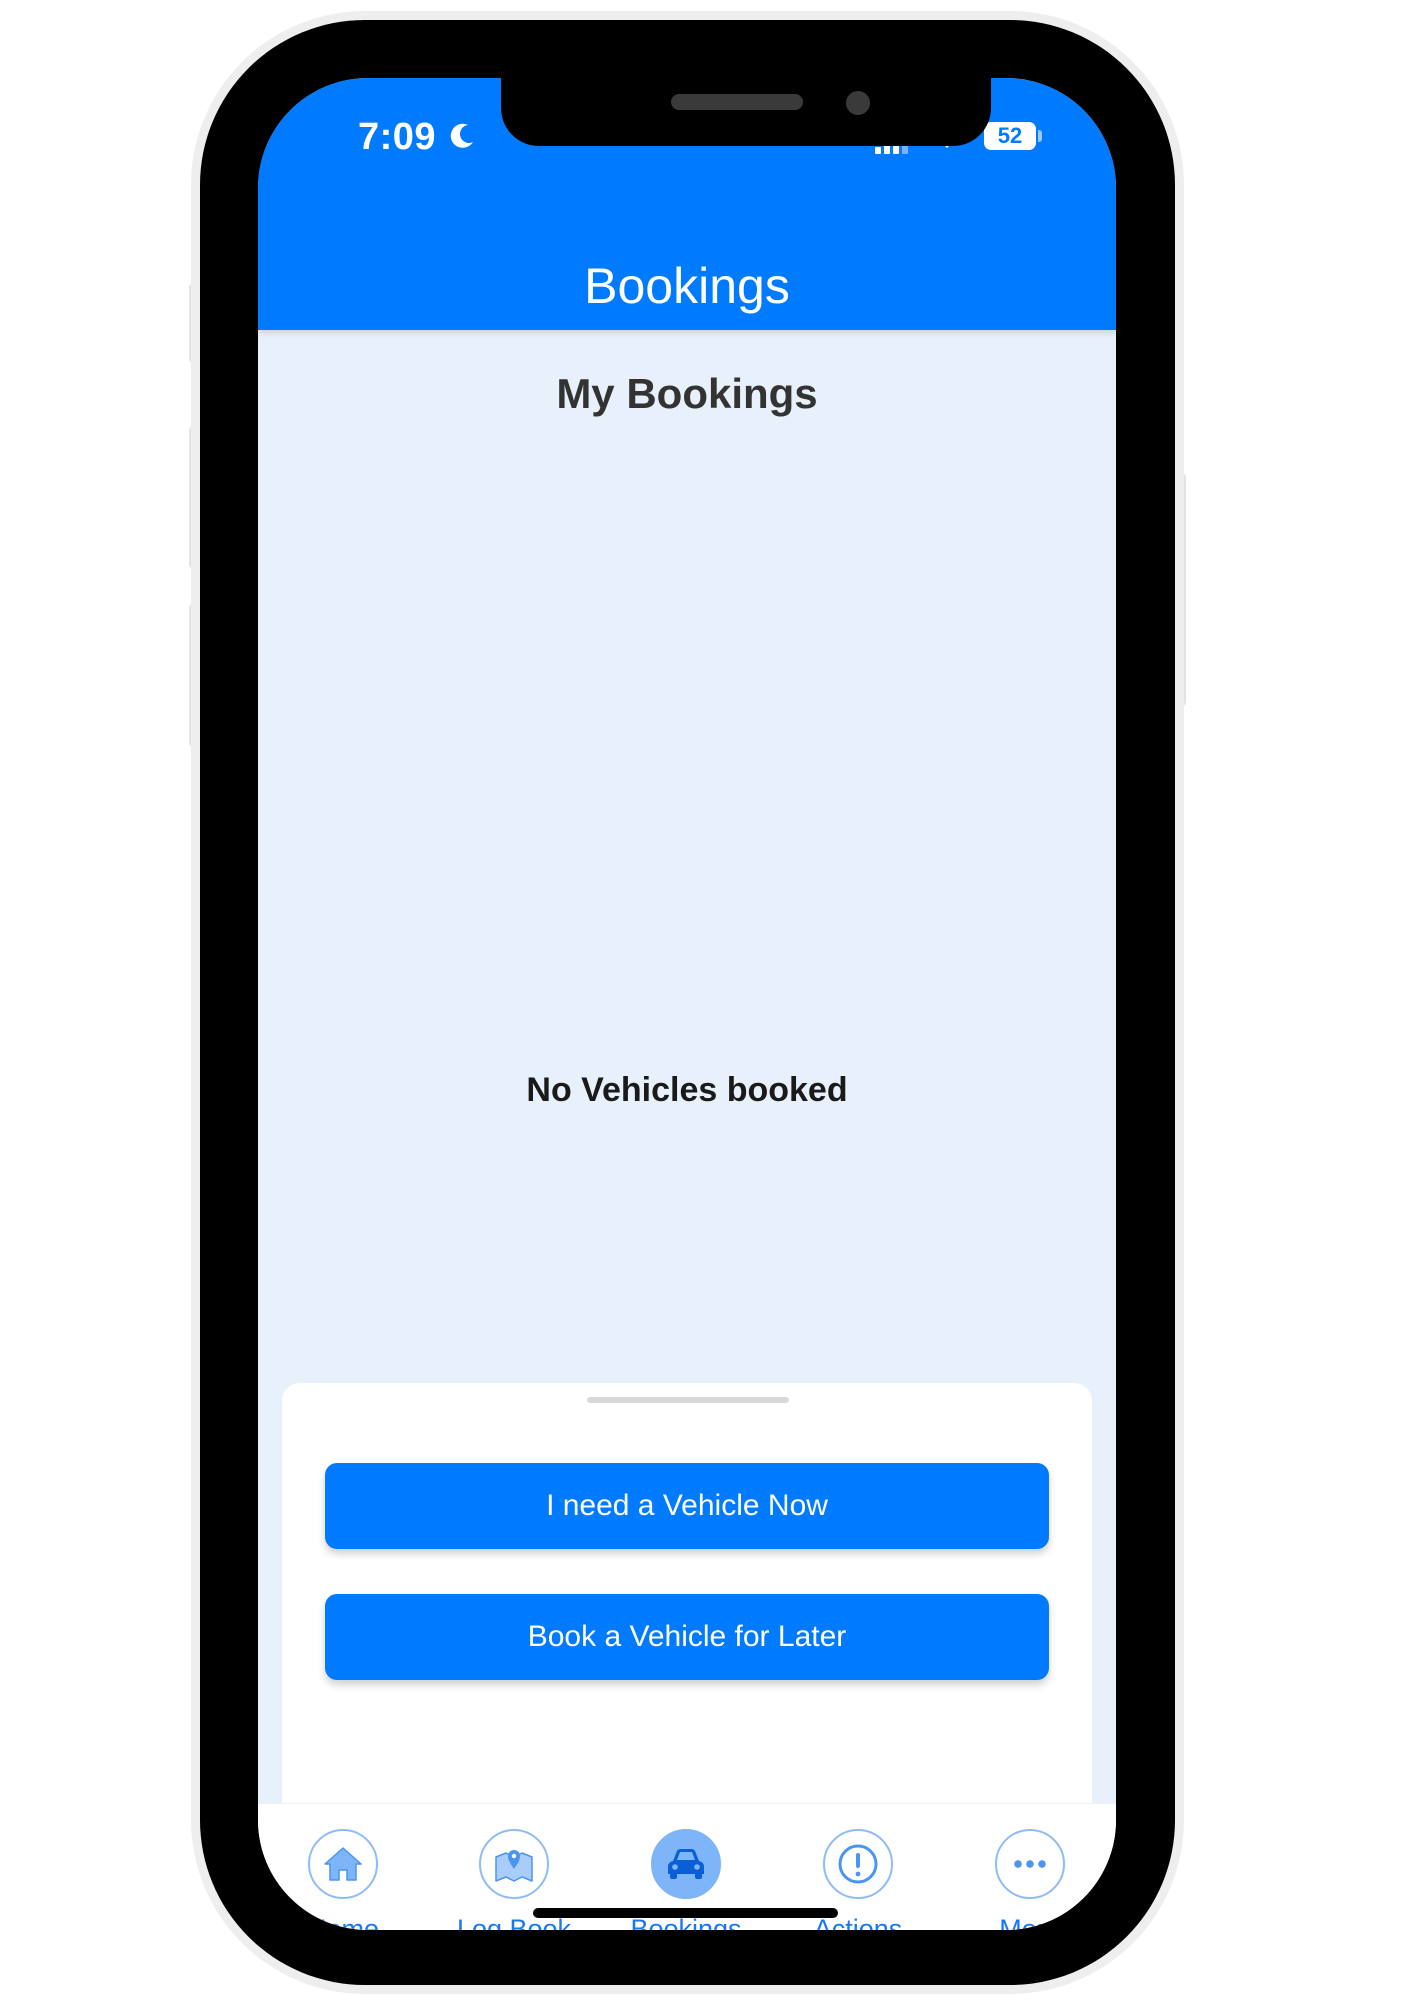 The width and height of the screenshot is (1414, 2000). I want to click on battery-indicator: 52, so click(1010, 136).